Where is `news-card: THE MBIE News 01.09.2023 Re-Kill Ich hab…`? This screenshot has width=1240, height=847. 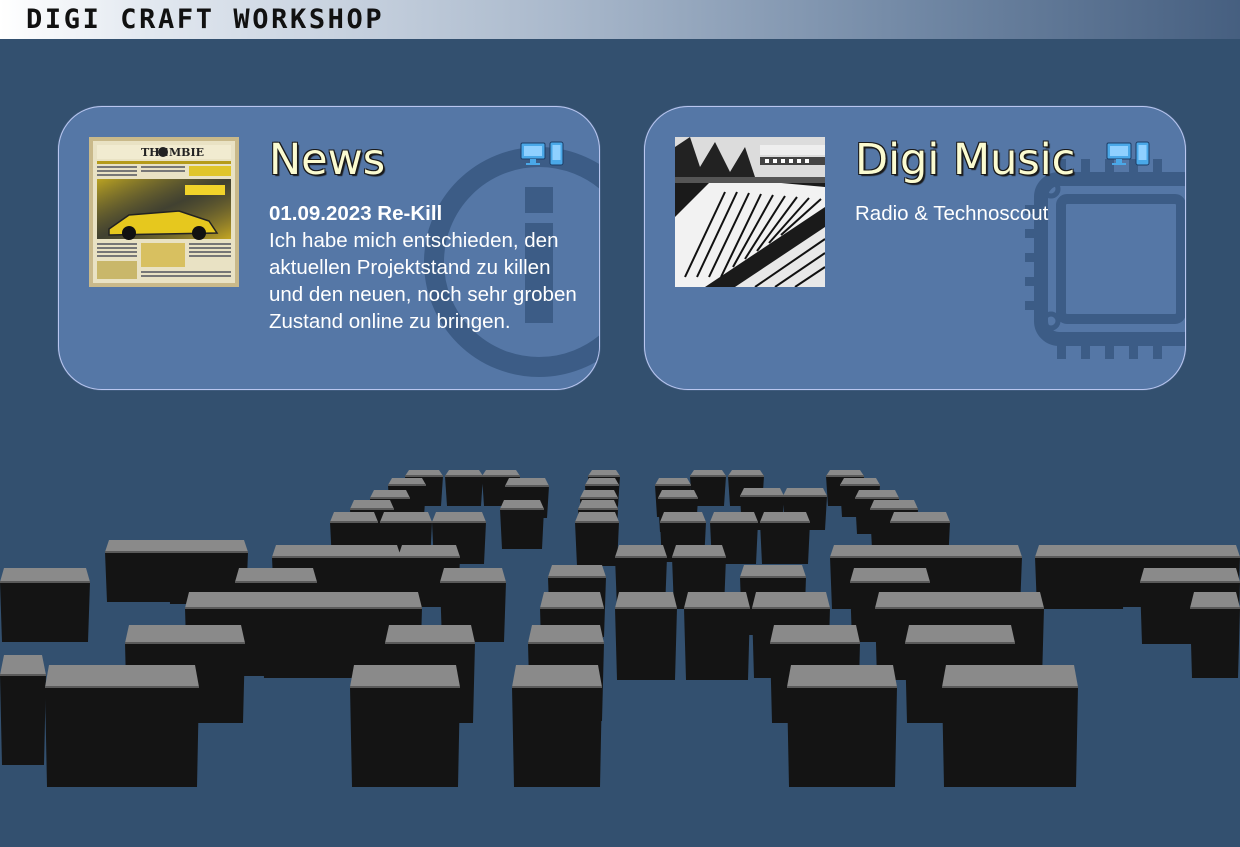
news-card: THE MBIE News 01.09.2023 Re-Kill Ich hab… is located at coordinates (329, 248).